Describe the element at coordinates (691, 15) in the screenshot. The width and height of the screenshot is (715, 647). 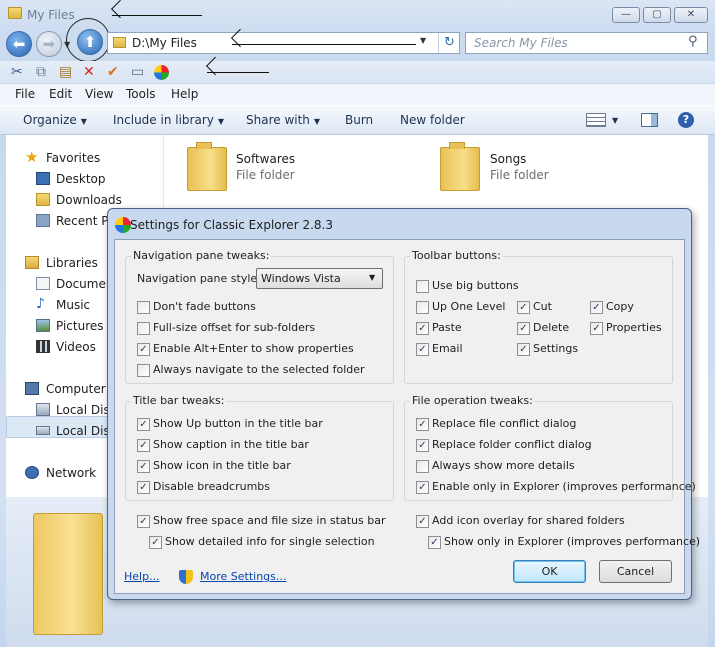
I see `close-button: ✕` at that location.